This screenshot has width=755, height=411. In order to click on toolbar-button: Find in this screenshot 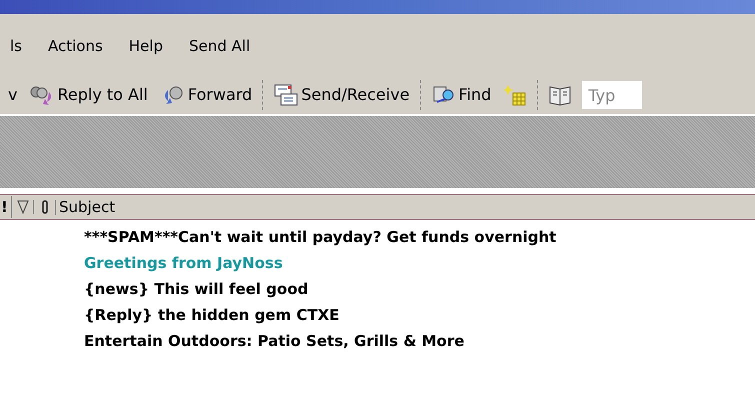, I will do `click(461, 95)`.